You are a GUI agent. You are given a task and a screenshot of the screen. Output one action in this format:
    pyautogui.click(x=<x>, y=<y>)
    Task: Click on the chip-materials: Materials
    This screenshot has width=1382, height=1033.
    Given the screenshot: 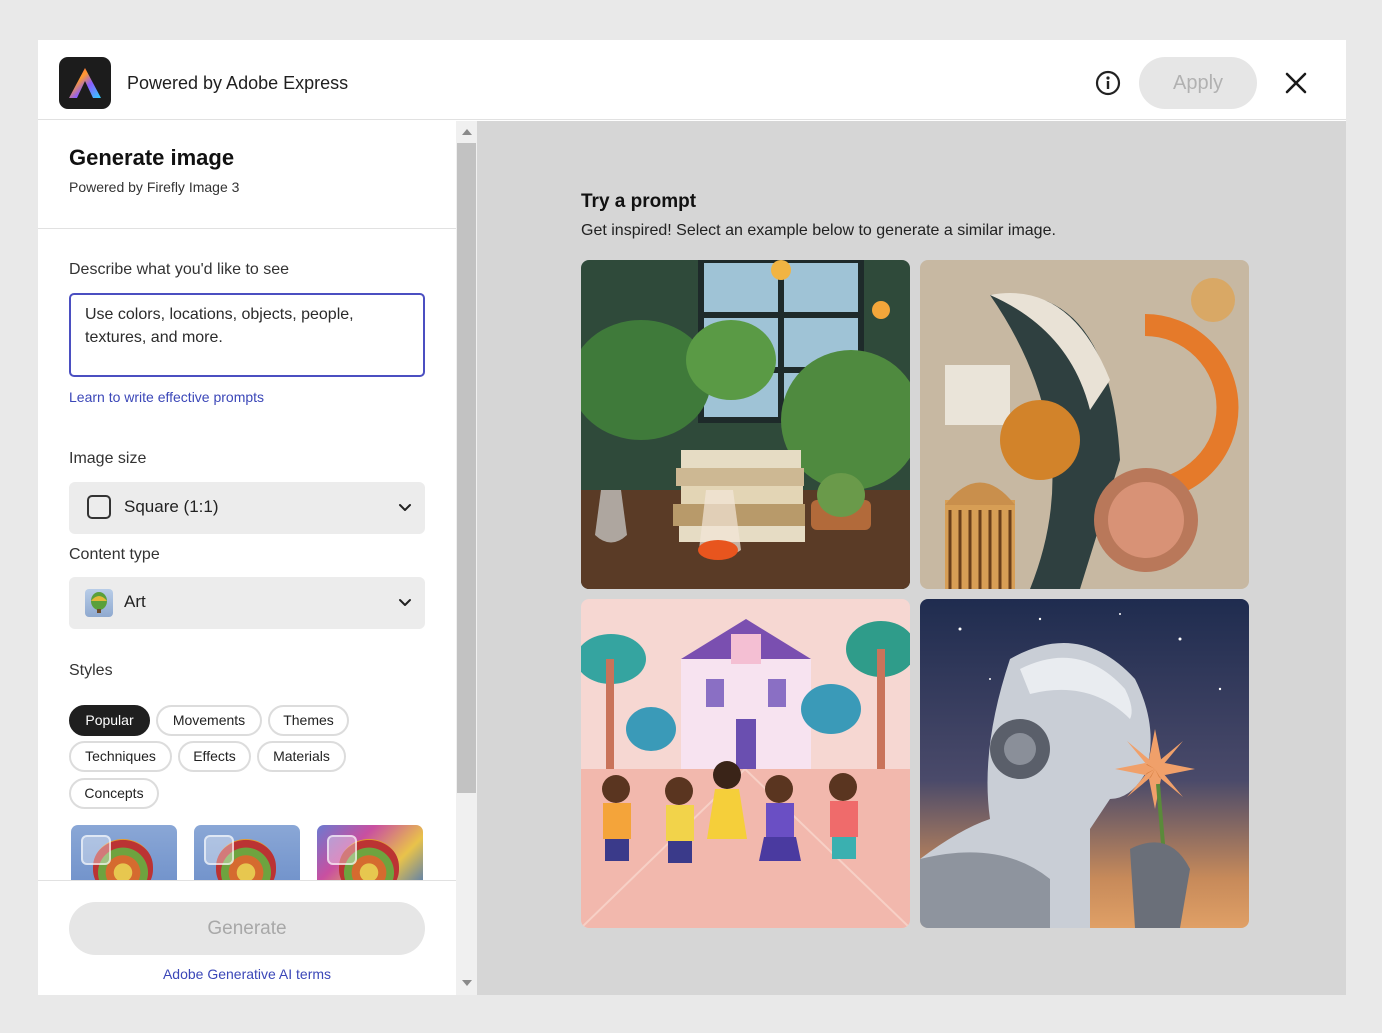 What is the action you would take?
    pyautogui.click(x=301, y=756)
    